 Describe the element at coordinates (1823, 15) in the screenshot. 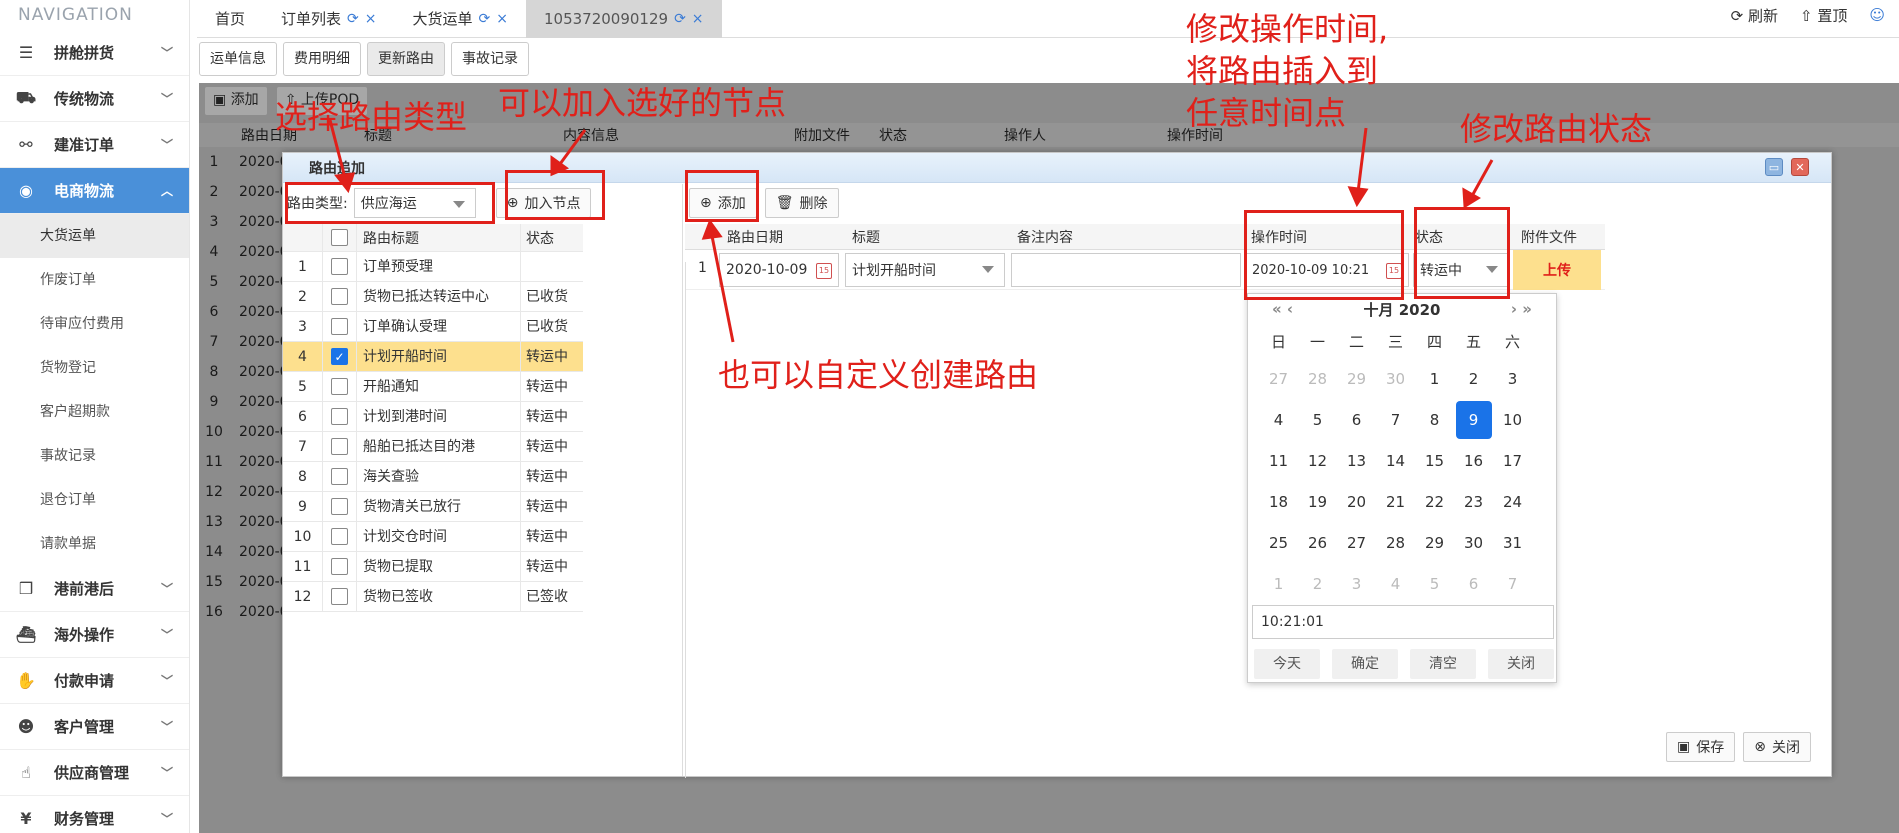

I see `pin-top-button: ⇧ 置顶` at that location.